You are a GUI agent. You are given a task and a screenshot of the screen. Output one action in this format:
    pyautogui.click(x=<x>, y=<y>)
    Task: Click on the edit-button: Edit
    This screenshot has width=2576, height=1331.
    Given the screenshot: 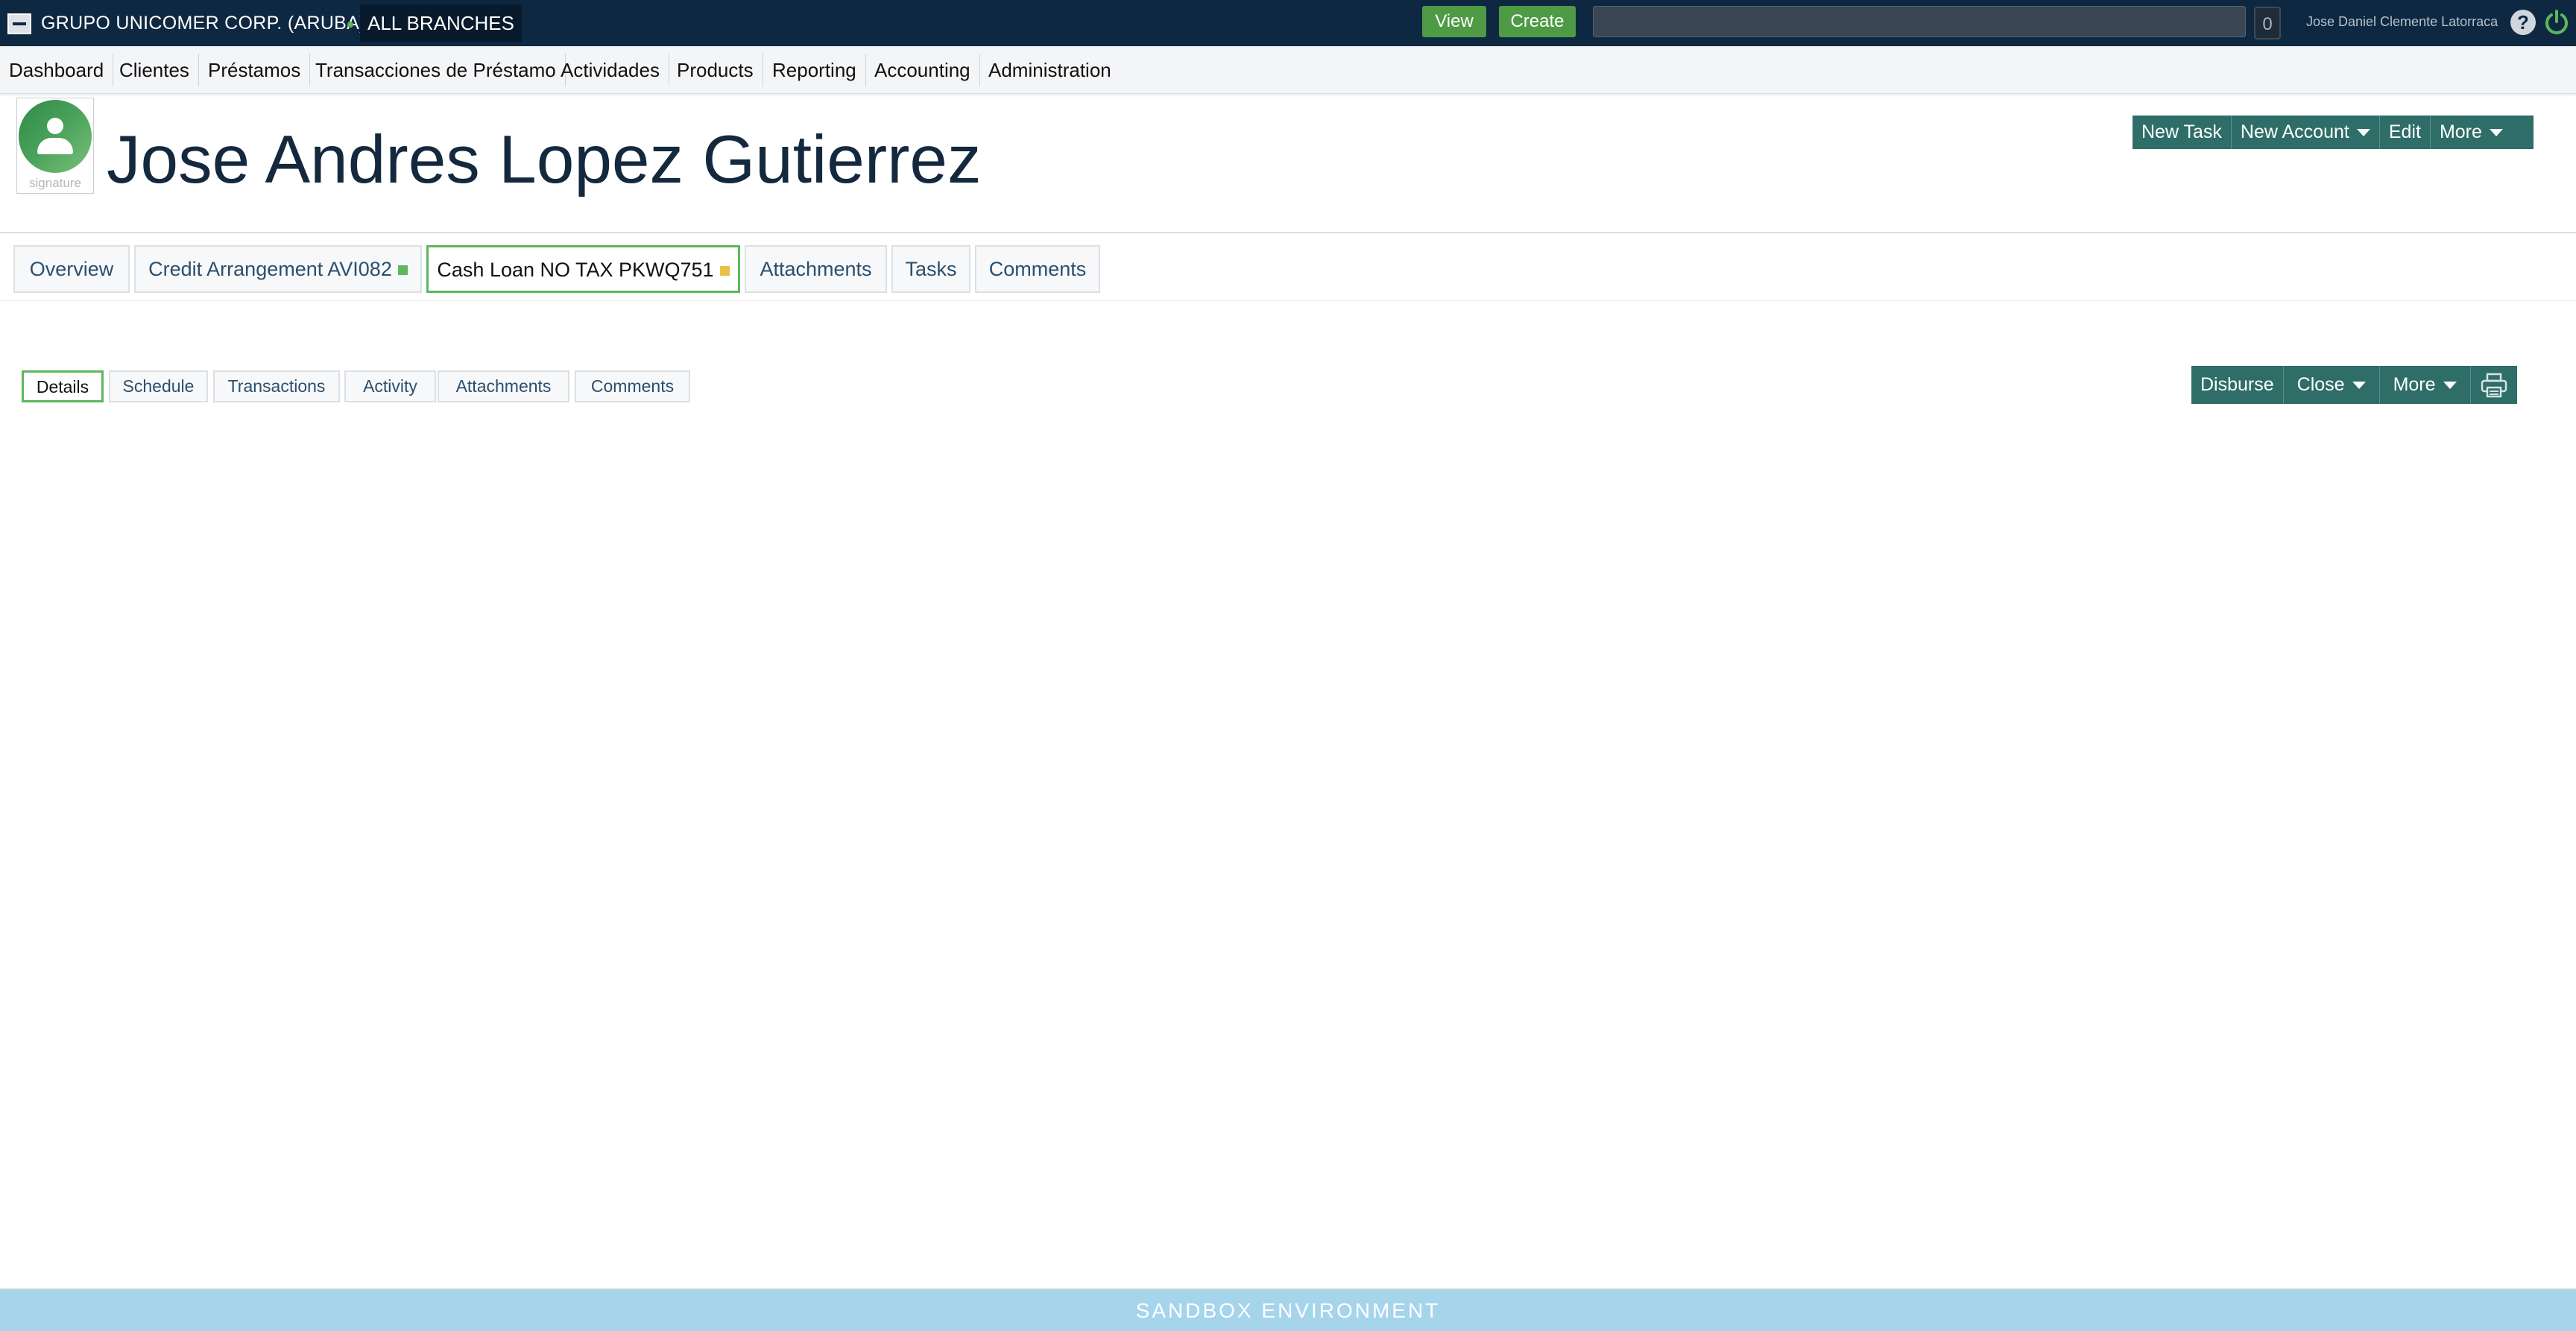 What is the action you would take?
    pyautogui.click(x=2405, y=132)
    